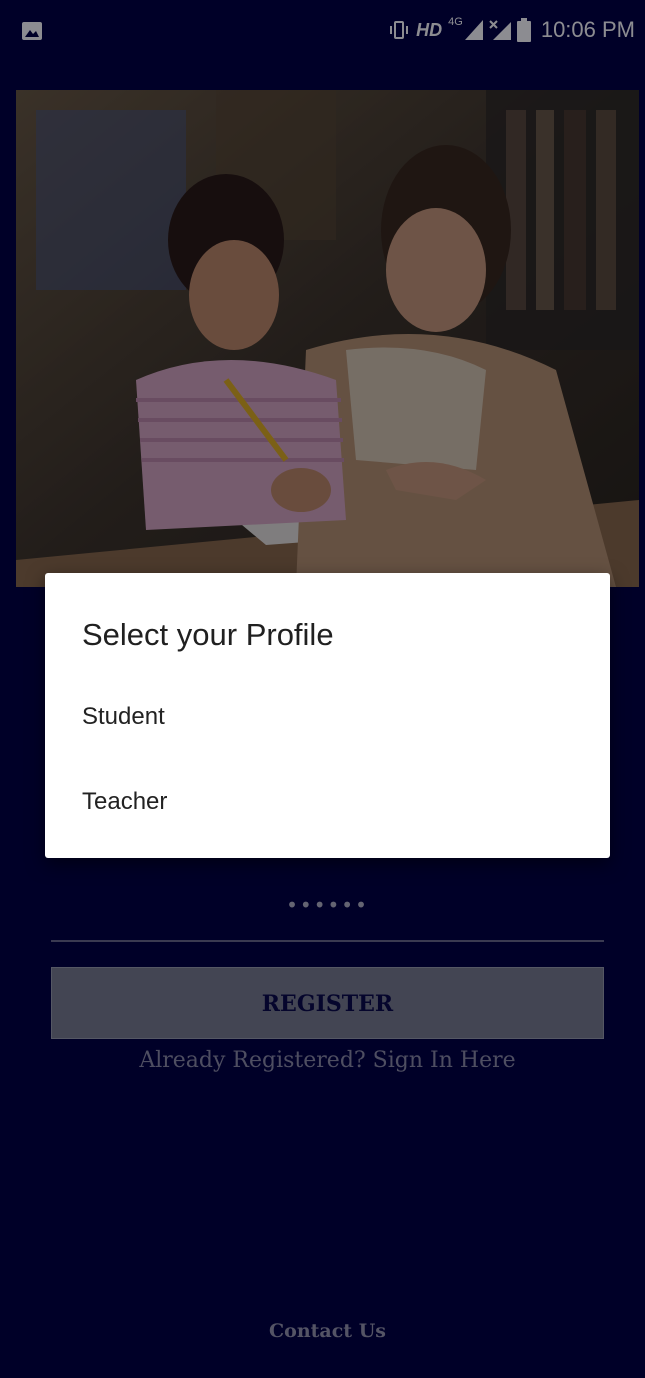 Image resolution: width=645 pixels, height=1378 pixels. I want to click on network-type-label: 4G, so click(455, 22).